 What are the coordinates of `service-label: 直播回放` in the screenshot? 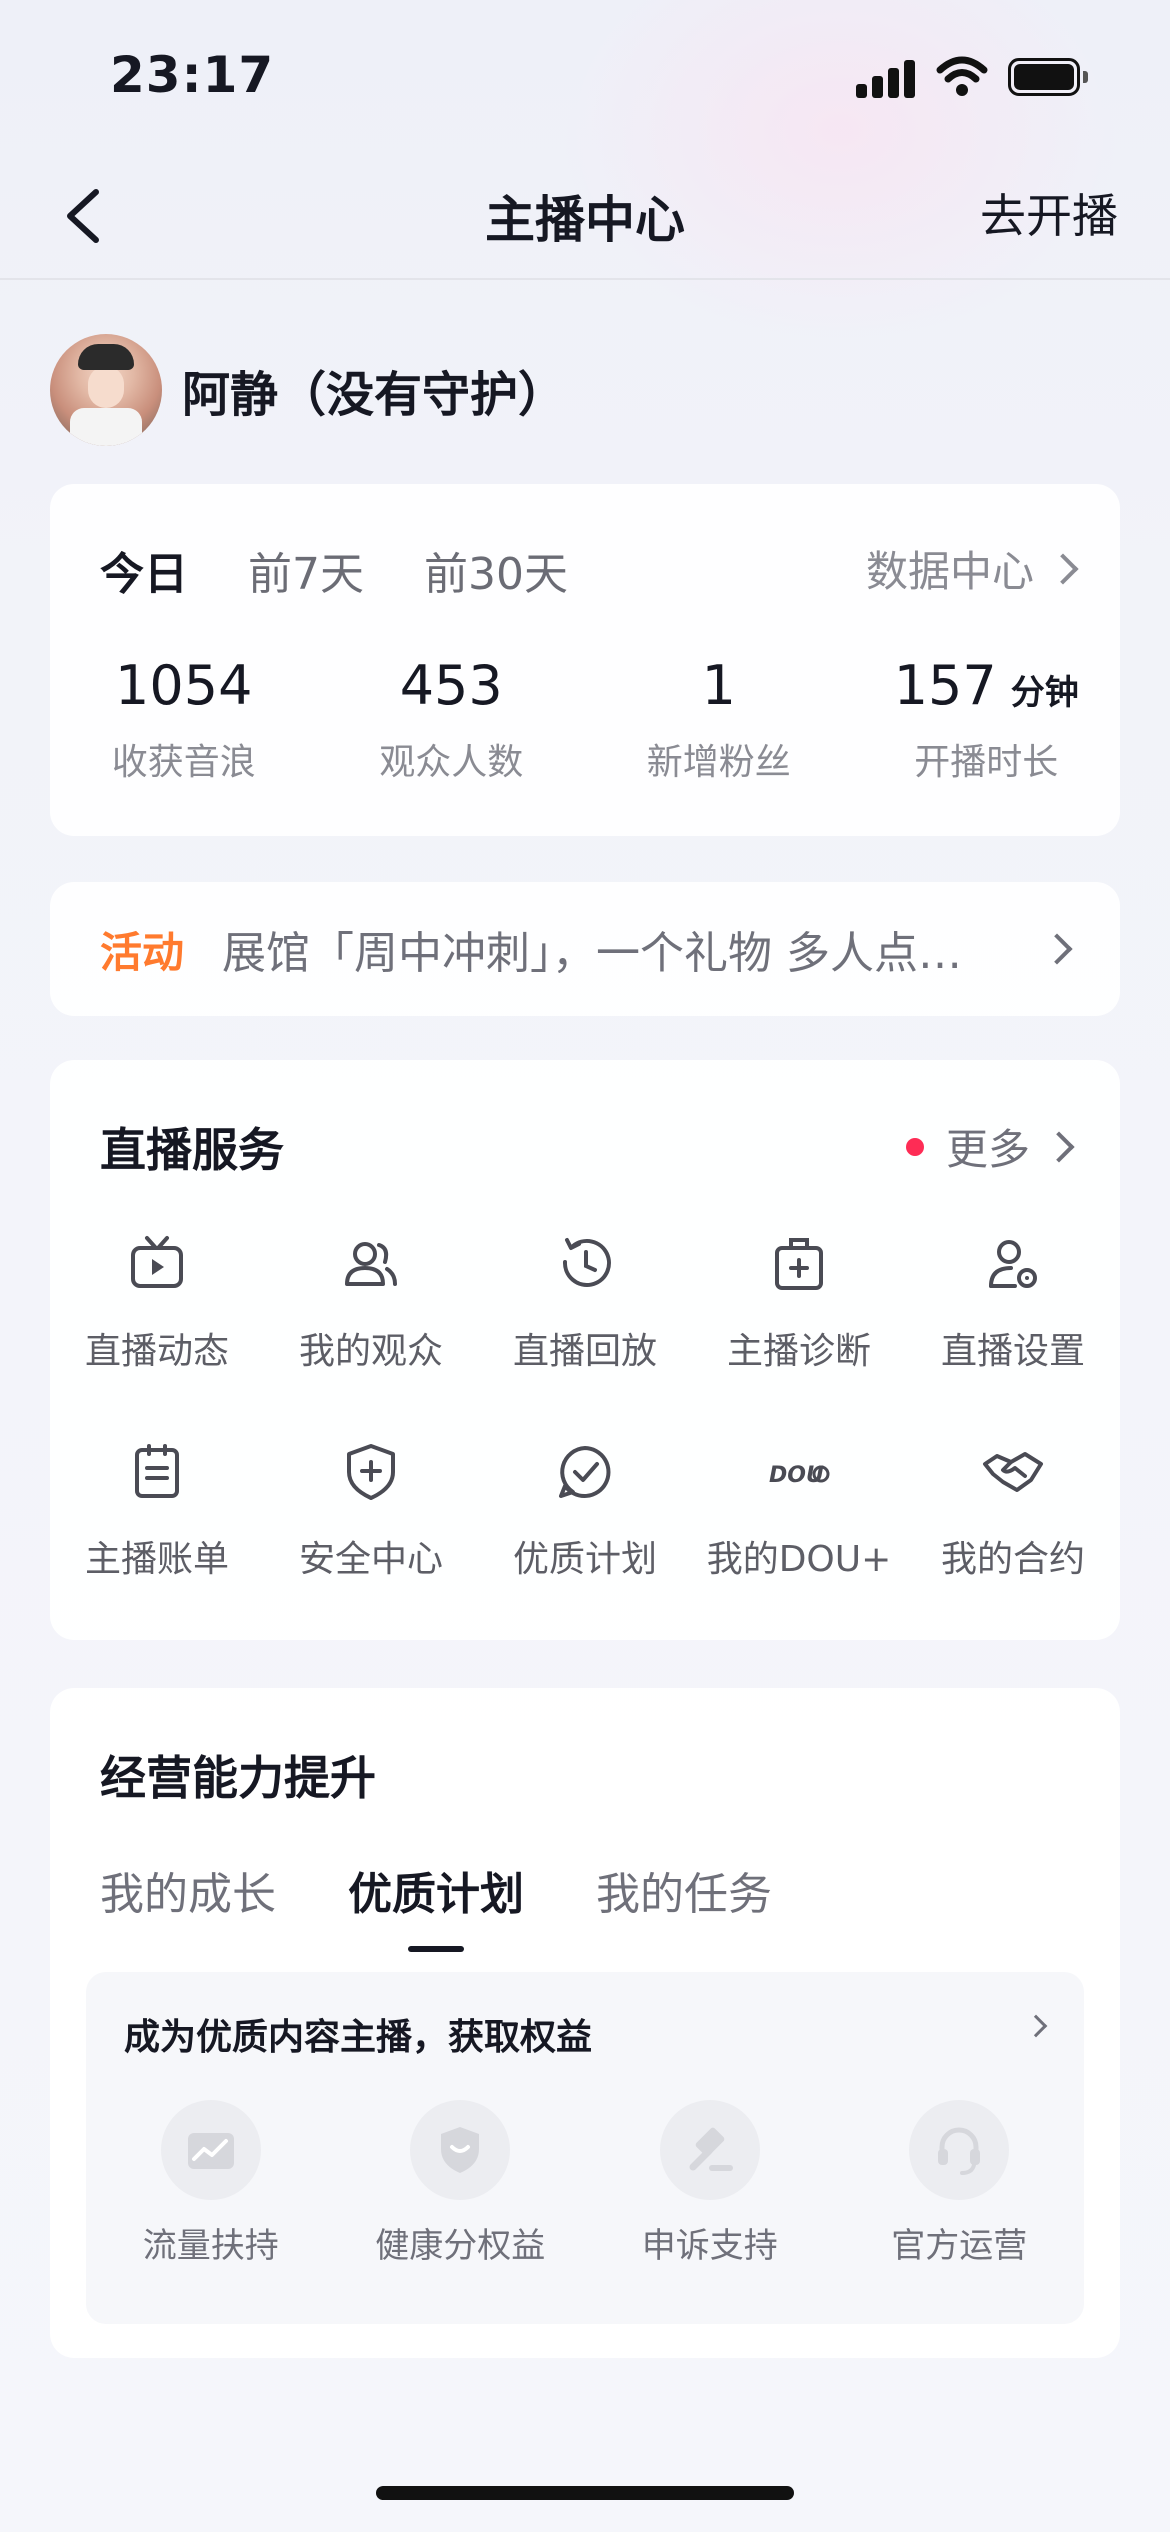 It's located at (584, 1351).